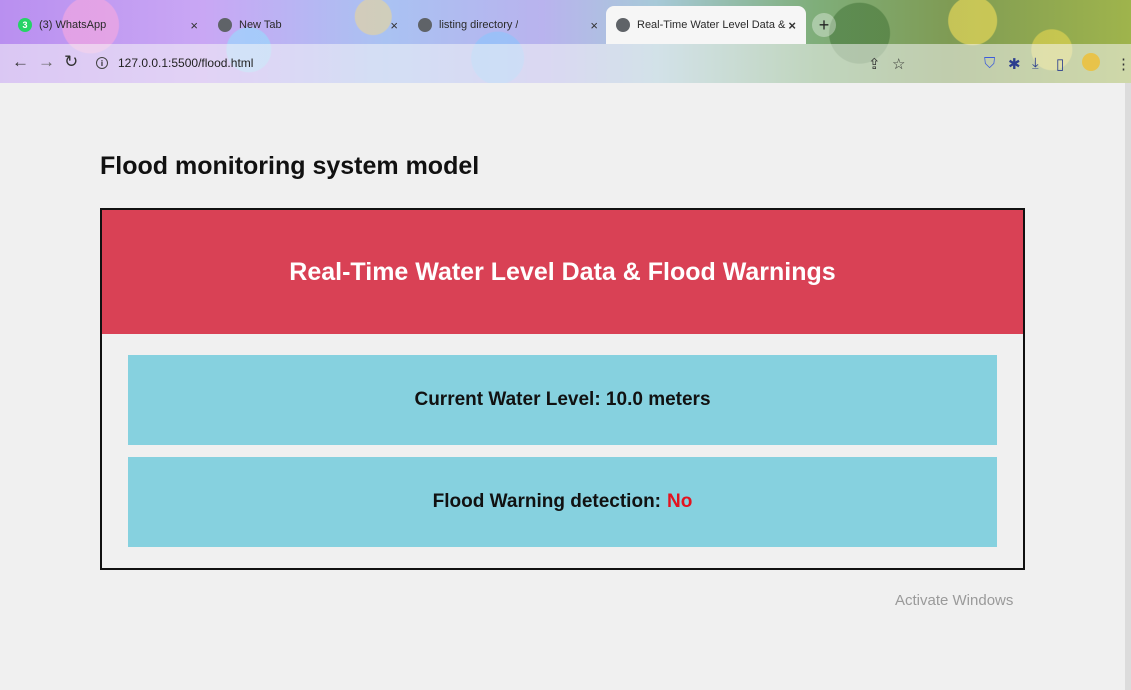 The height and width of the screenshot is (690, 1131). What do you see at coordinates (108, 25) in the screenshot?
I see `tab-whatsapp: 3 (3) WhatsApp ×` at bounding box center [108, 25].